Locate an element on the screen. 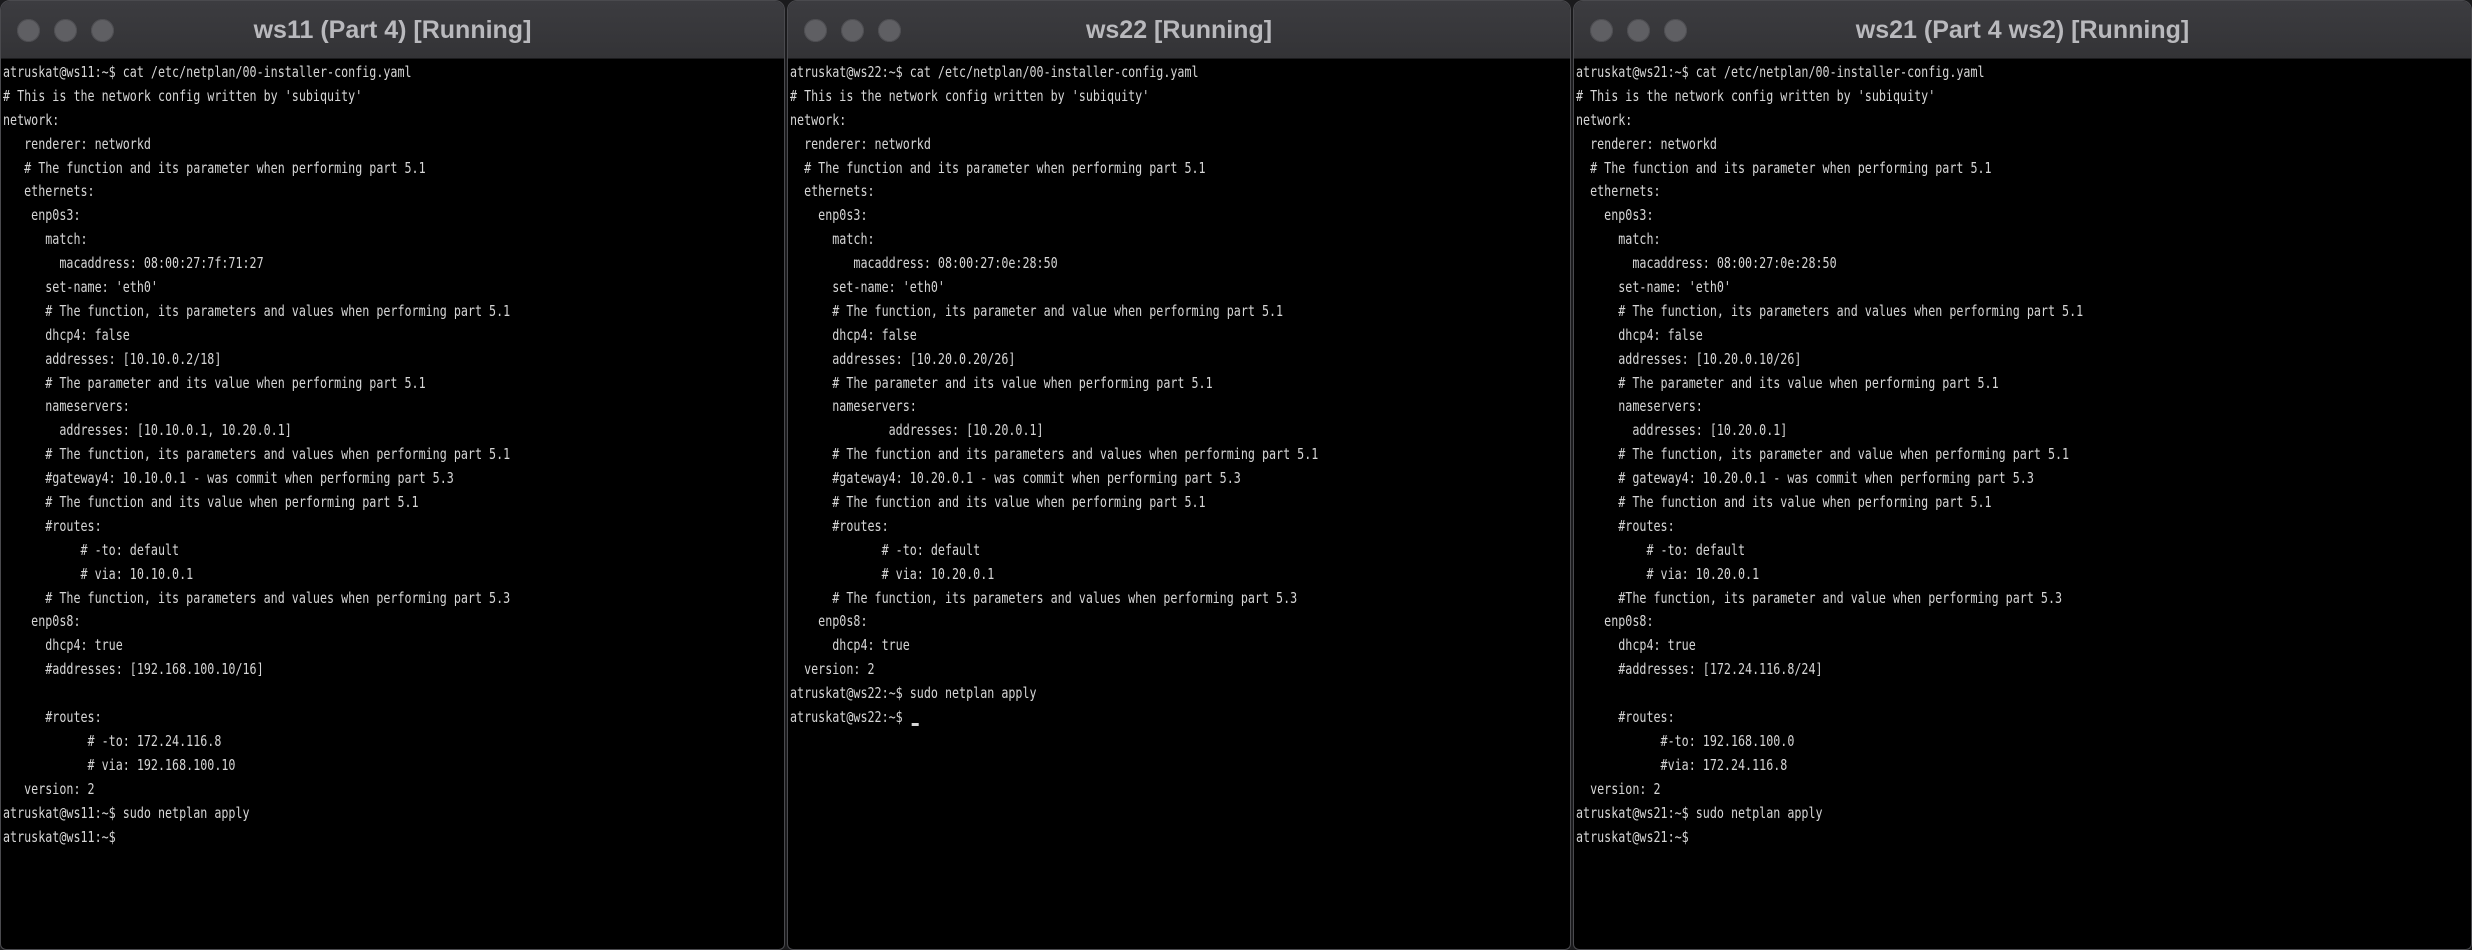 The height and width of the screenshot is (950, 2472). terminal-line: #via: 172.24.116.8 is located at coordinates (1682, 764).